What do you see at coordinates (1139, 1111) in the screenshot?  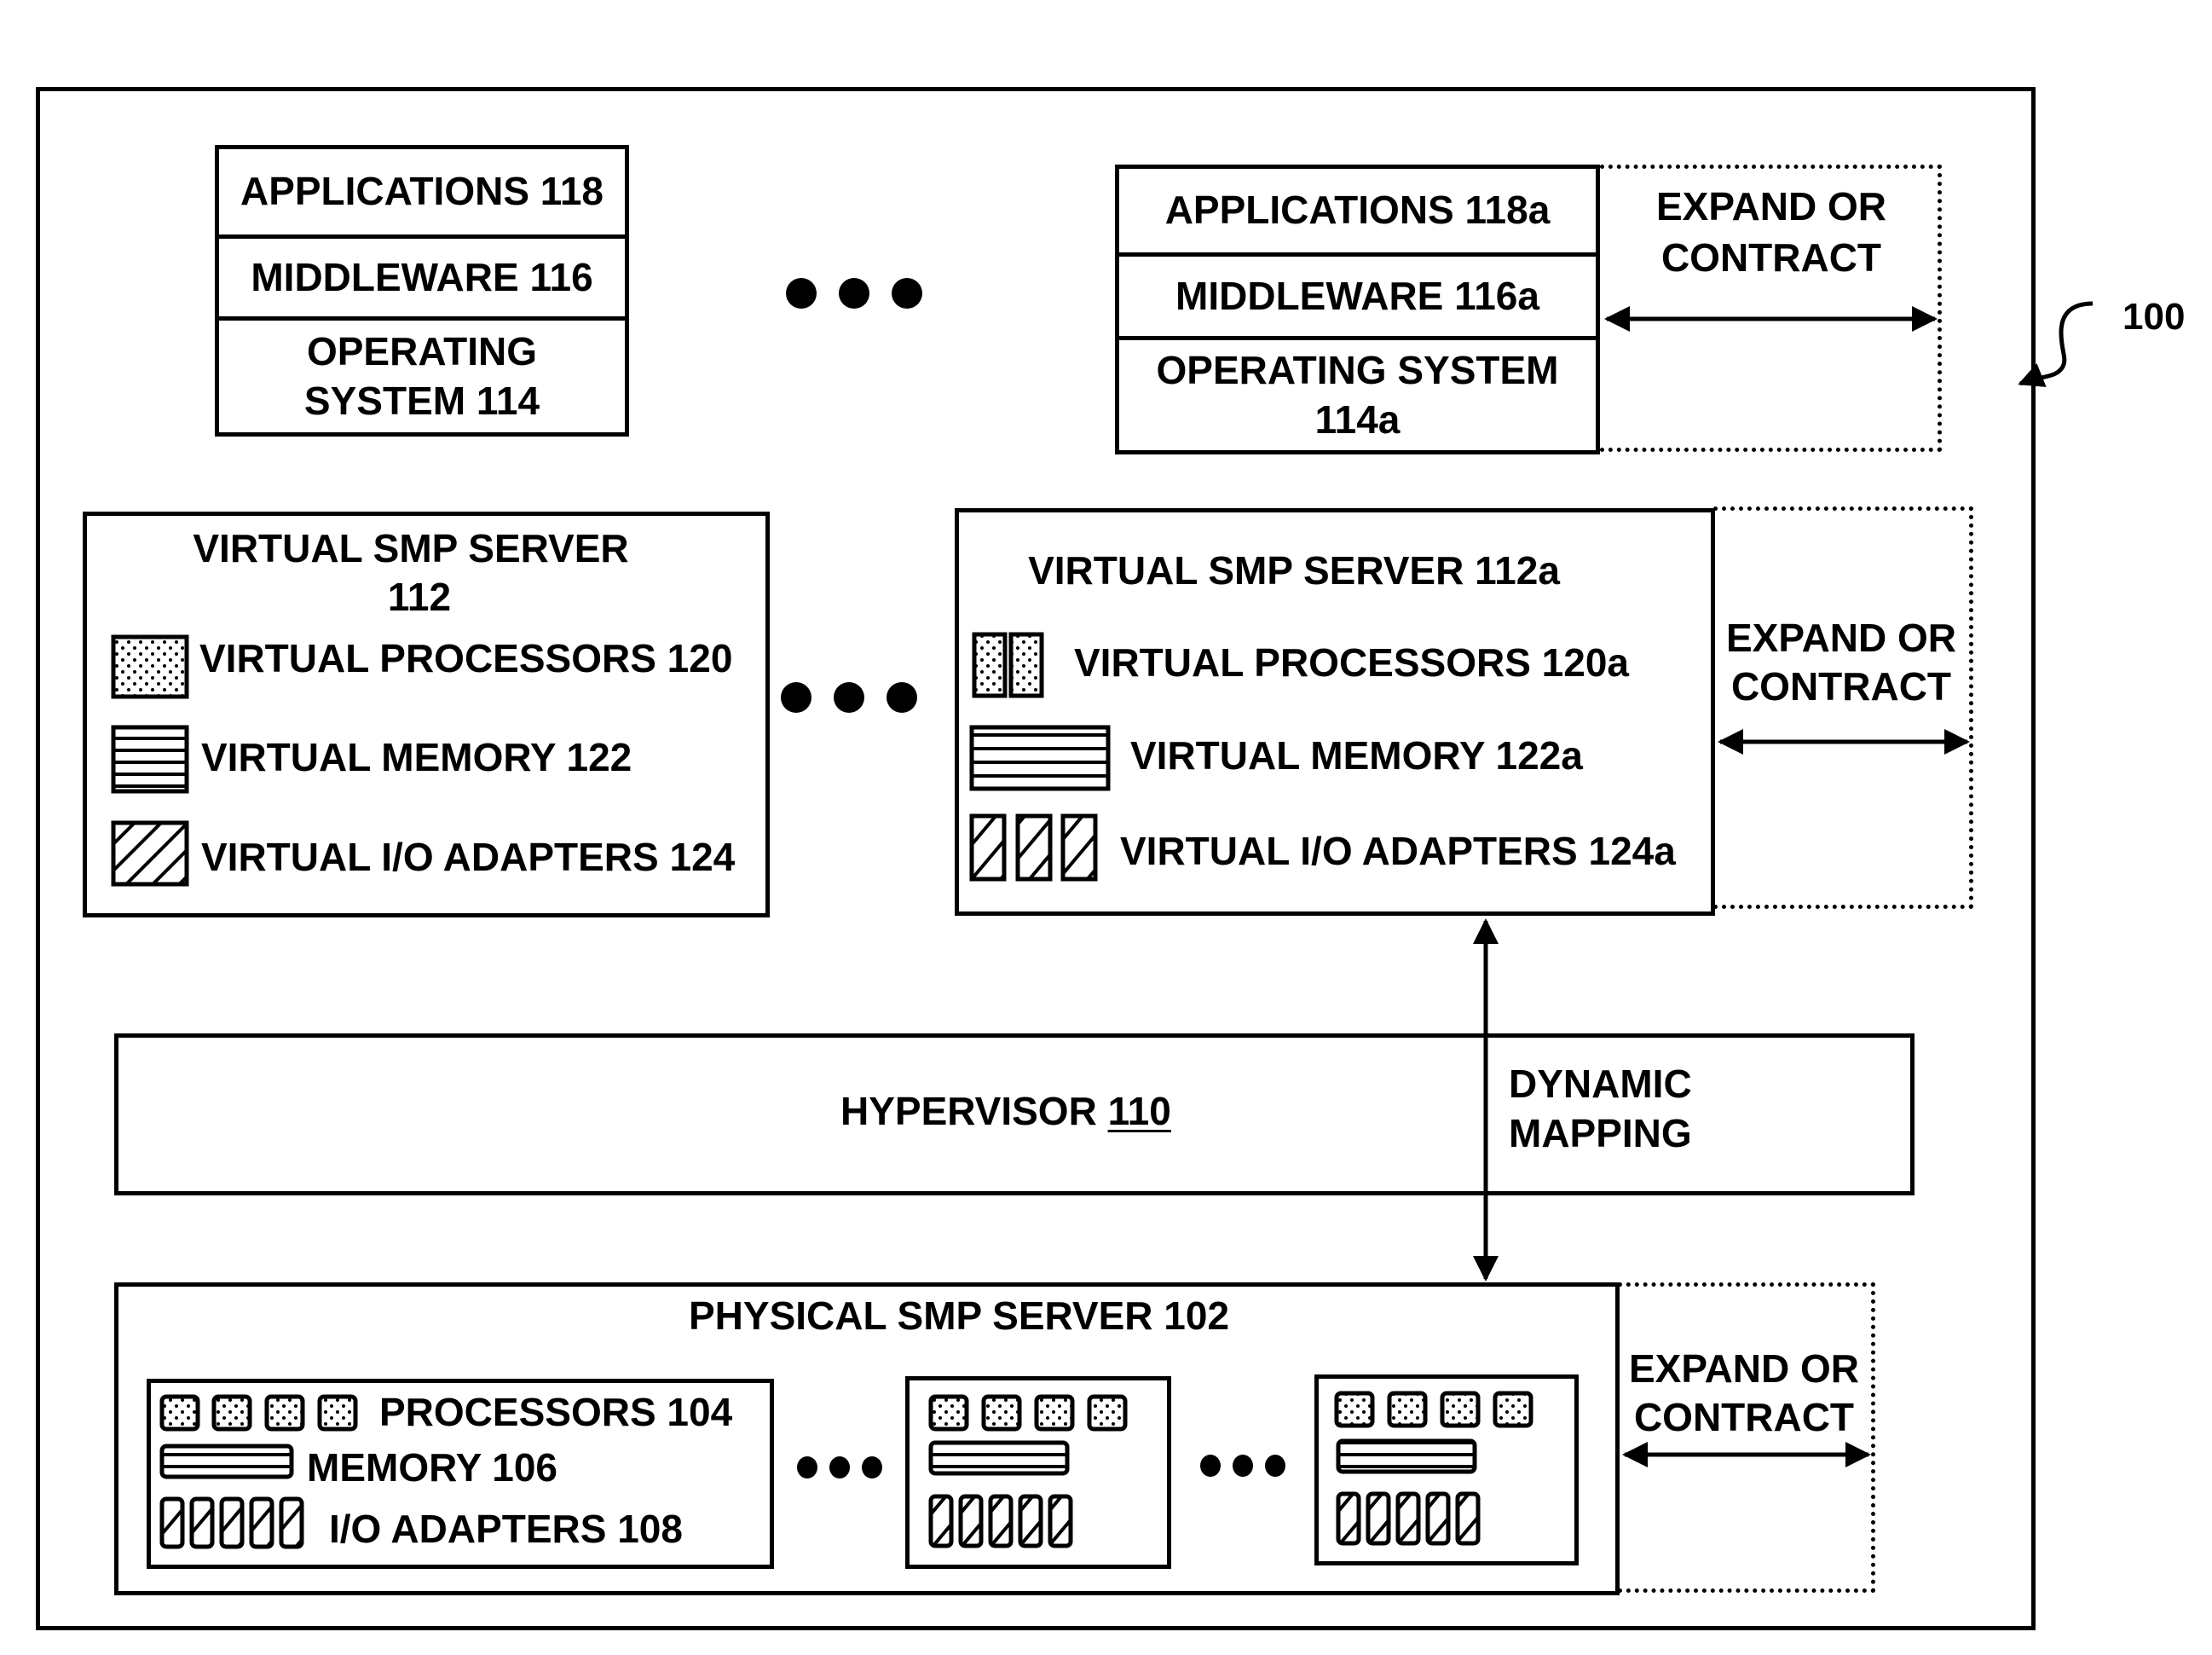 I see `hypervisor-ref: 110` at bounding box center [1139, 1111].